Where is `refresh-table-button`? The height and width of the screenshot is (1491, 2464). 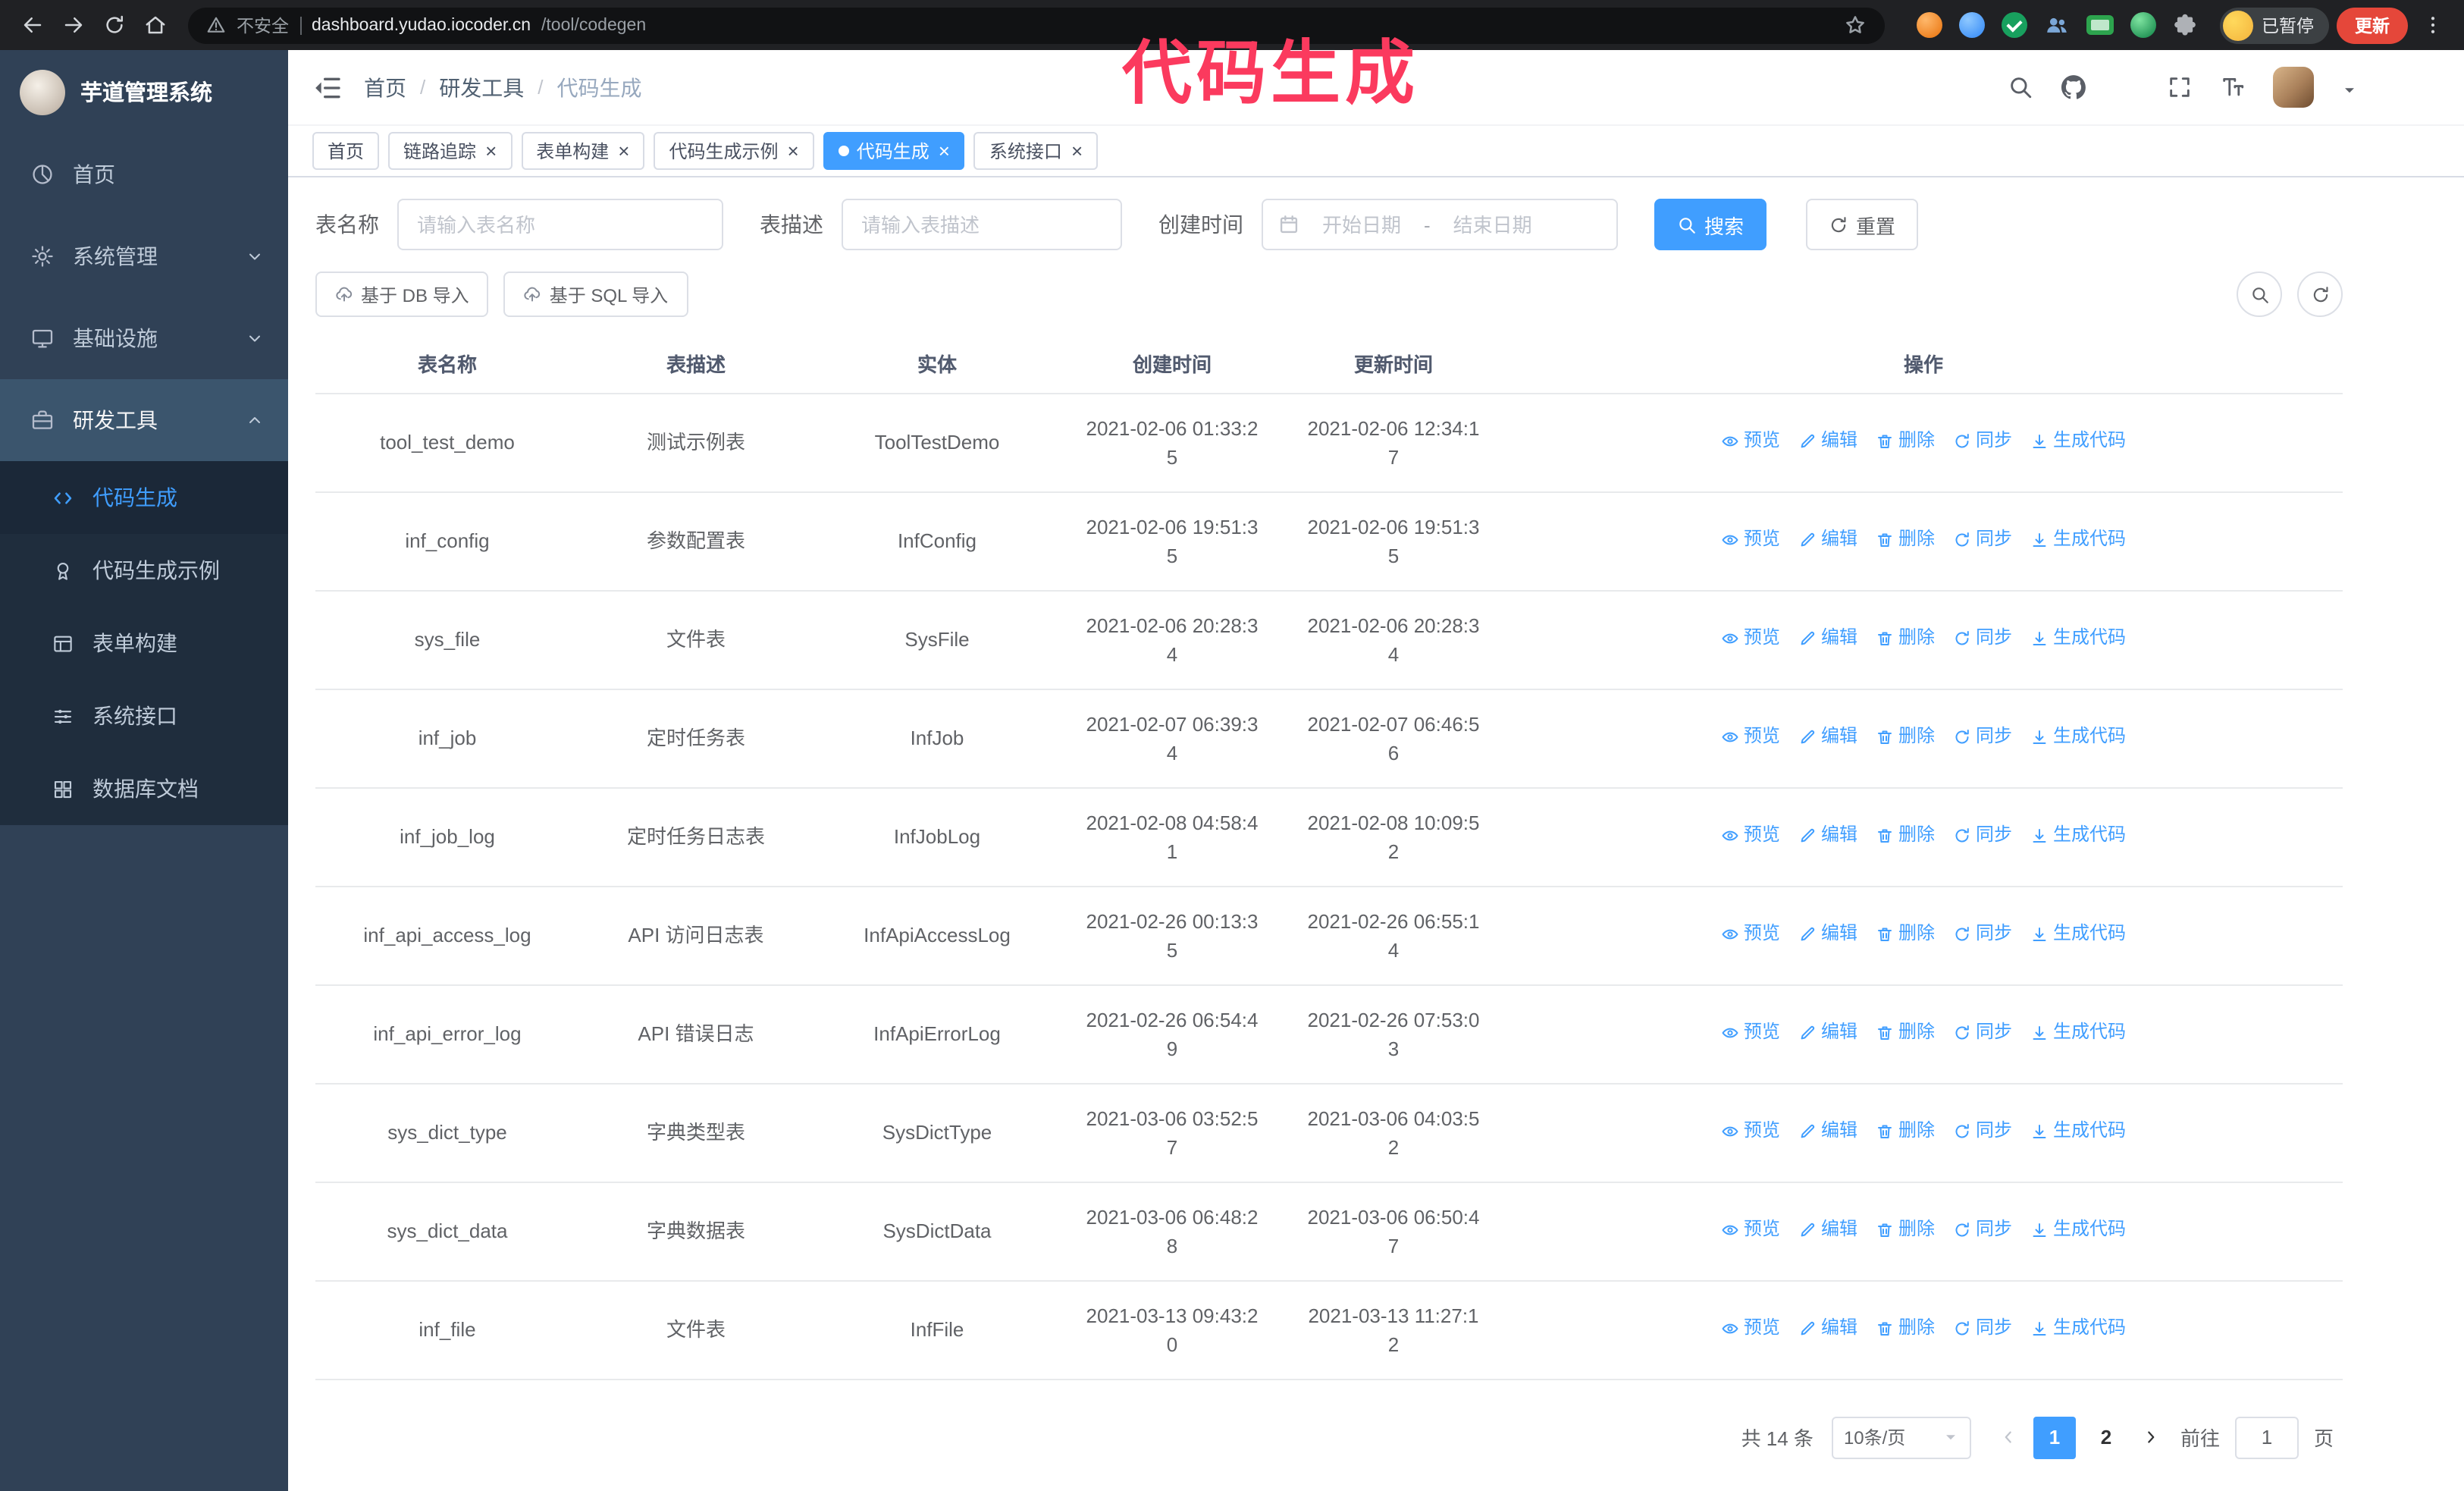 refresh-table-button is located at coordinates (2320, 294).